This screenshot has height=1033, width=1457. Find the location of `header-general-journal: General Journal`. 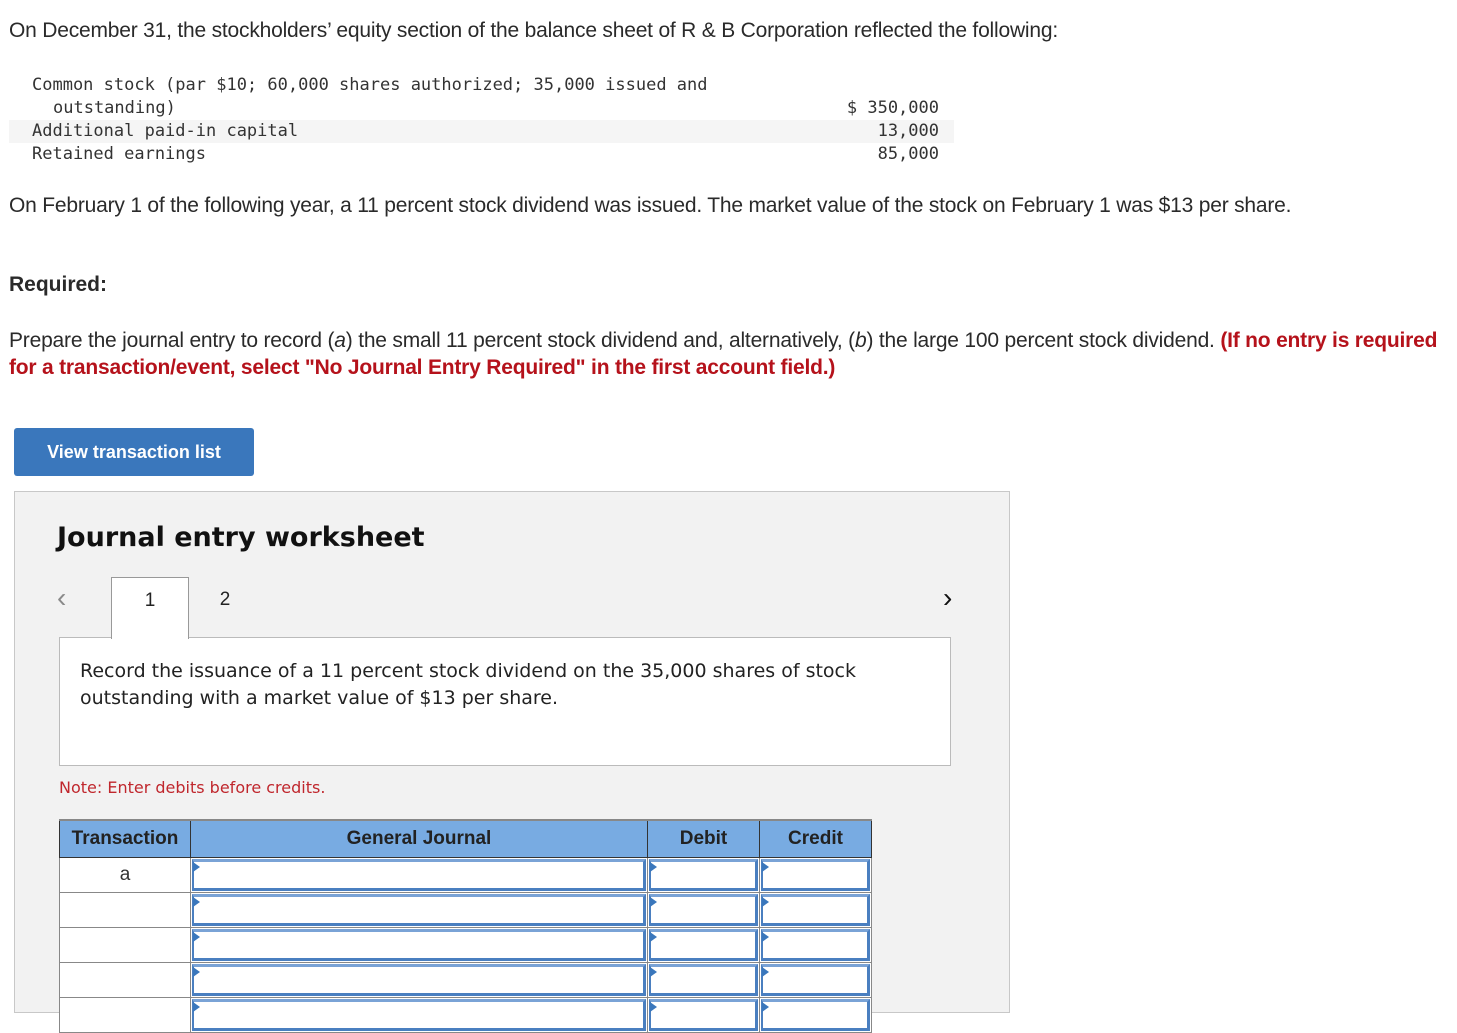

header-general-journal: General Journal is located at coordinates (419, 838).